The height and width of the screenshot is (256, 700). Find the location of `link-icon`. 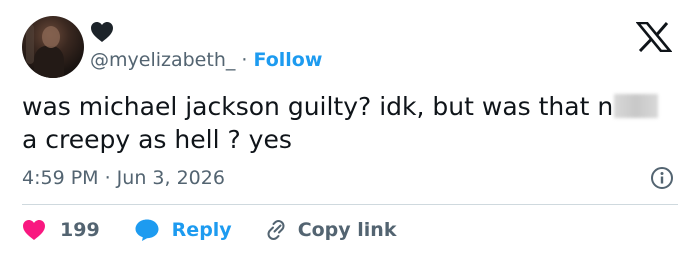

link-icon is located at coordinates (276, 230).